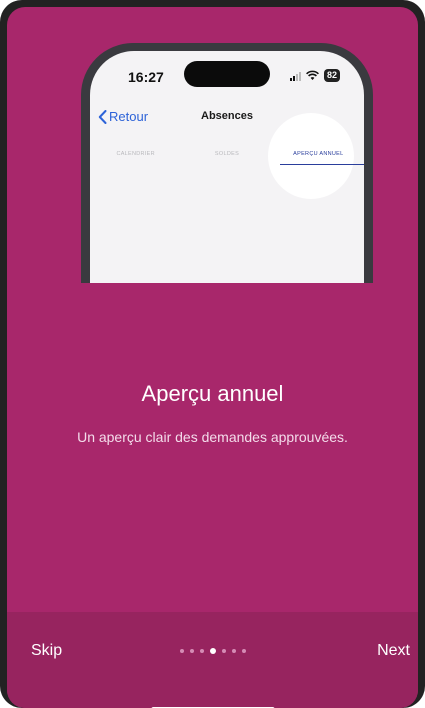 The width and height of the screenshot is (425, 708). What do you see at coordinates (129, 116) in the screenshot?
I see `preview-back-label: Retour` at bounding box center [129, 116].